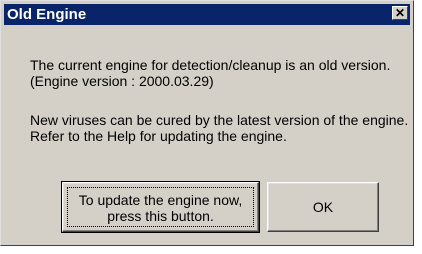  What do you see at coordinates (47, 14) in the screenshot?
I see `dialog-title: Old Engine` at bounding box center [47, 14].